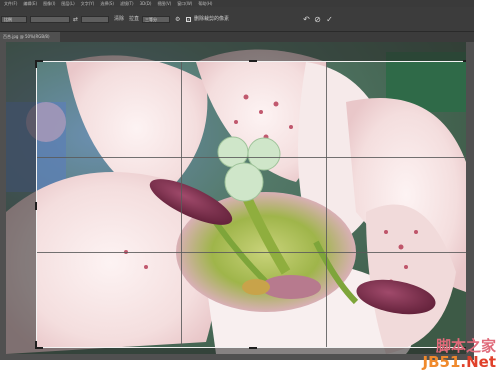 The height and width of the screenshot is (372, 500). Describe the element at coordinates (30, 3) in the screenshot. I see `menu-edit: 编辑(E)` at that location.